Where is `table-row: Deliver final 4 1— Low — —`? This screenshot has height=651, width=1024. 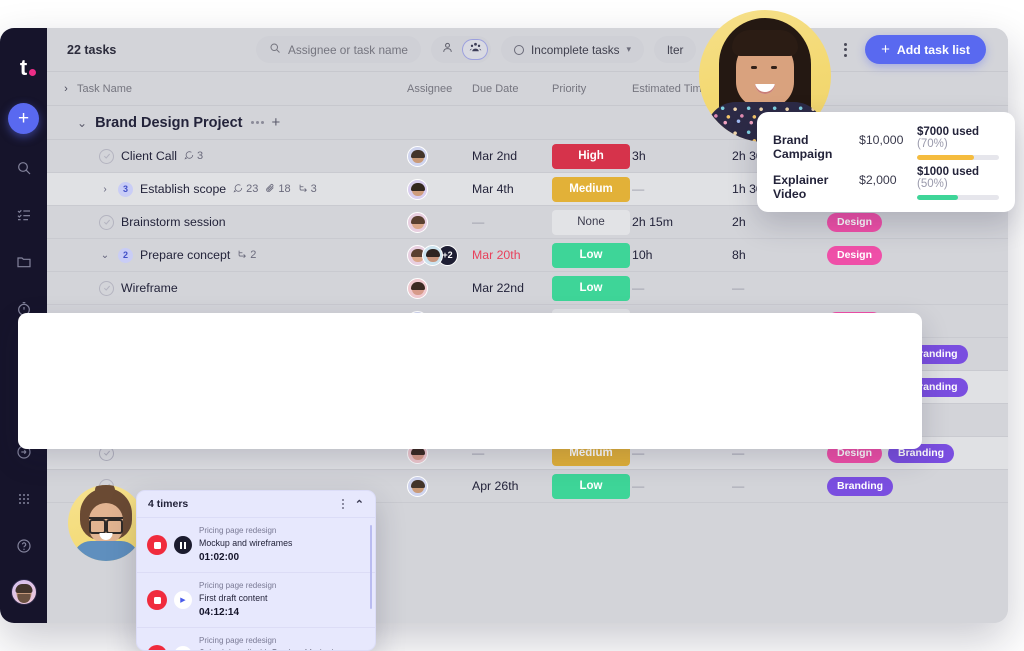
table-row: Deliver final 4 1— Low — — is located at coordinates (527, 420).